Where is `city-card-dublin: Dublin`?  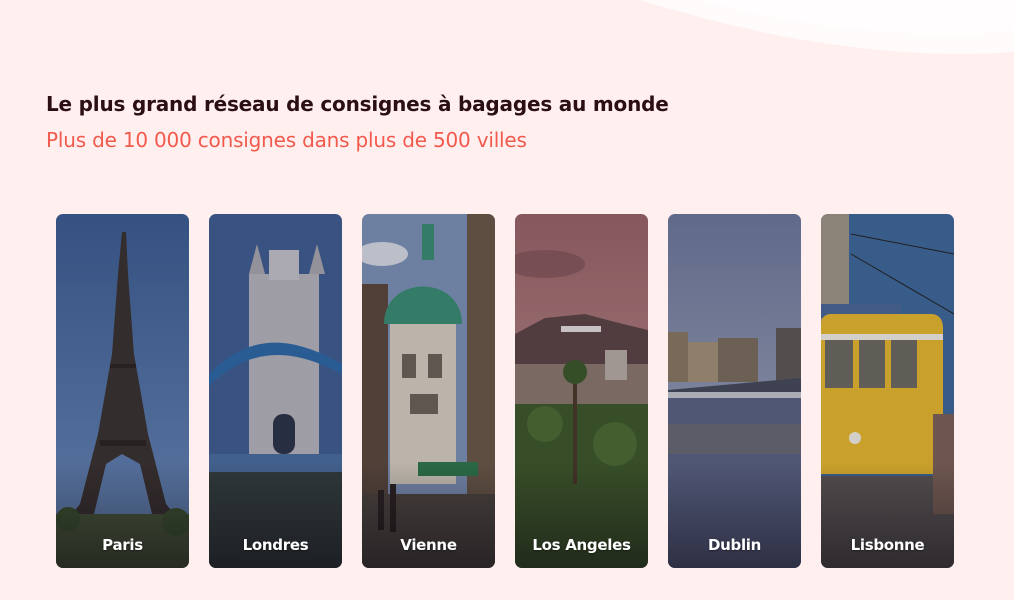 city-card-dublin: Dublin is located at coordinates (734, 391).